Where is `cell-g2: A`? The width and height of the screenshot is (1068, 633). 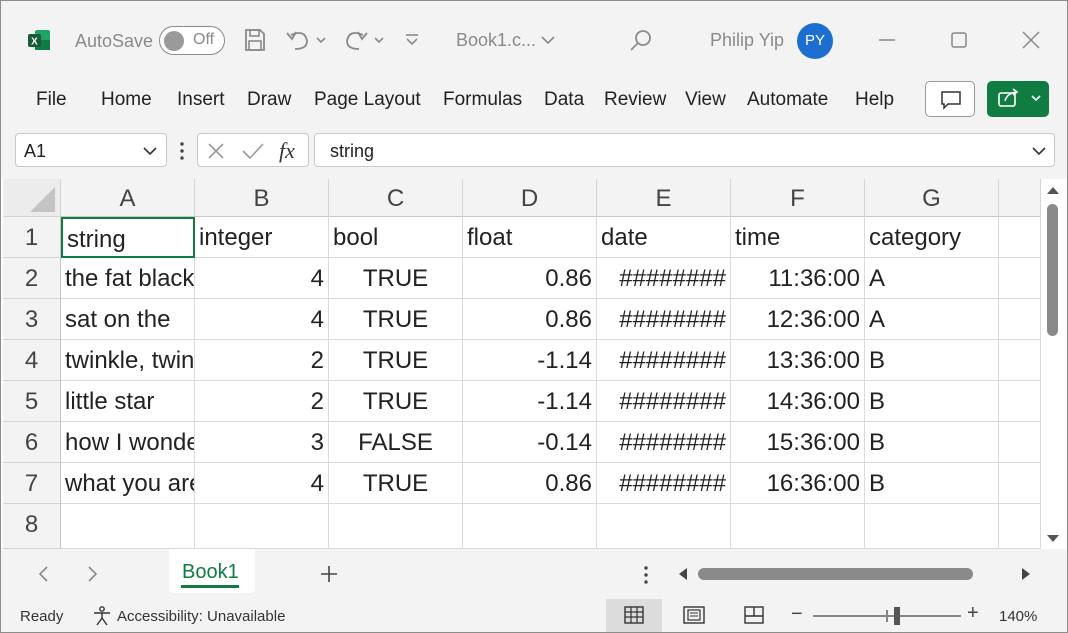
cell-g2: A is located at coordinates (932, 278).